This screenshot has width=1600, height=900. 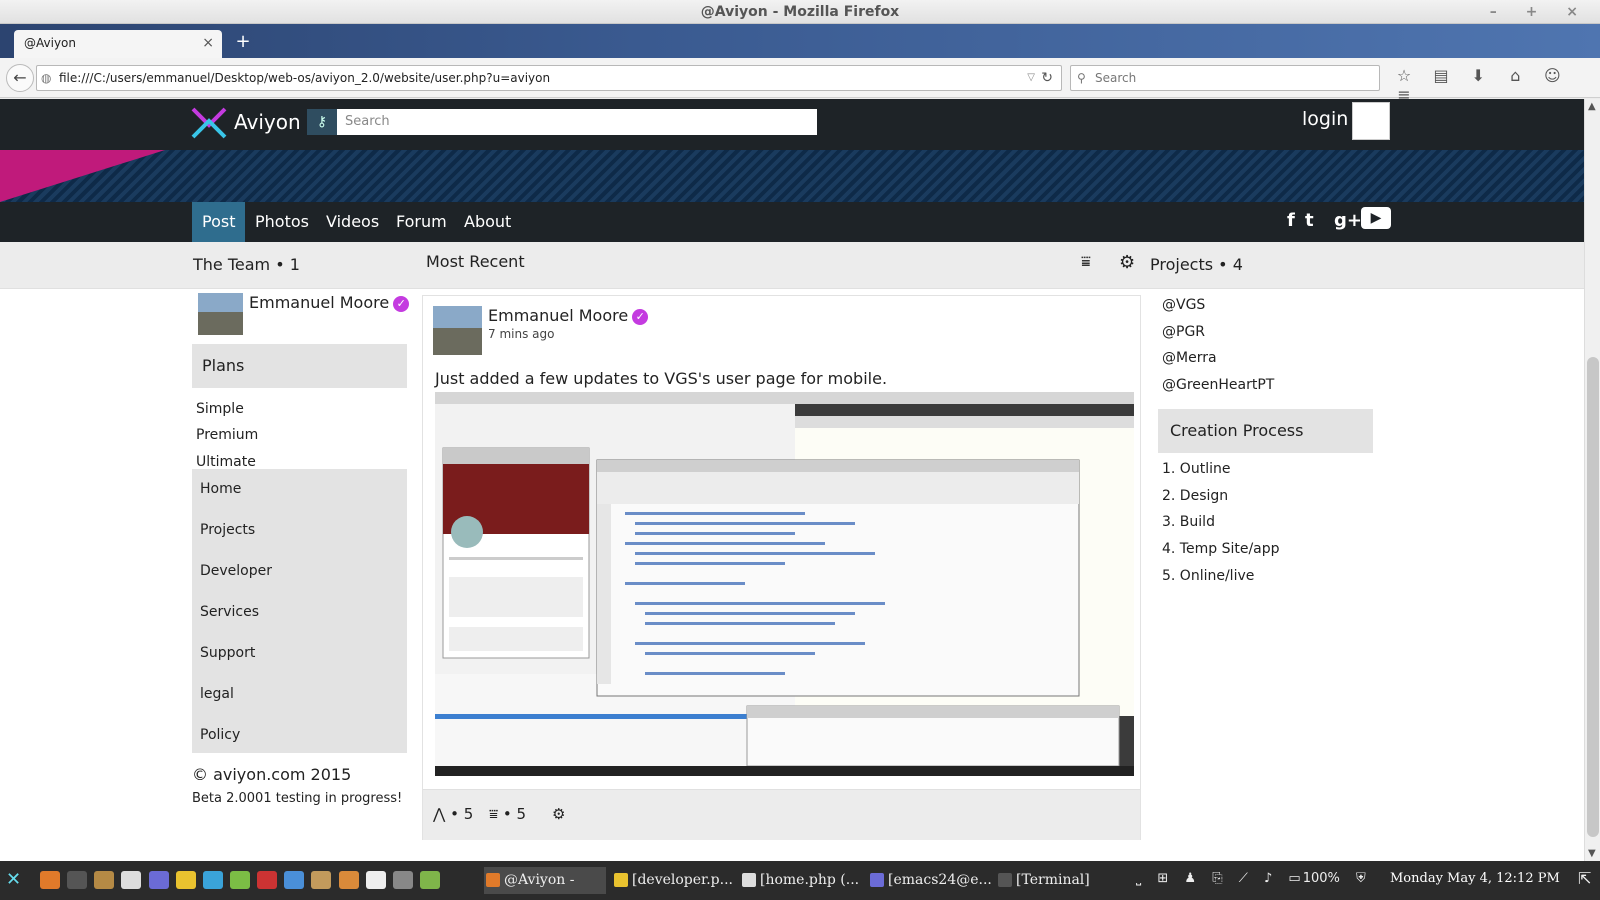 What do you see at coordinates (1268, 878) in the screenshot?
I see `volume-icon: ♪` at bounding box center [1268, 878].